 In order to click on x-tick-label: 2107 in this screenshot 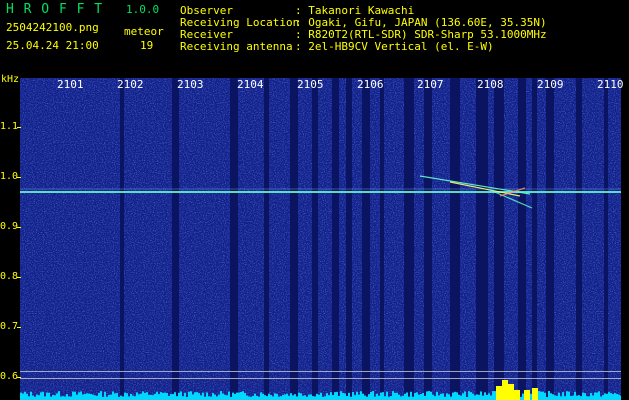, I will do `click(430, 84)`.